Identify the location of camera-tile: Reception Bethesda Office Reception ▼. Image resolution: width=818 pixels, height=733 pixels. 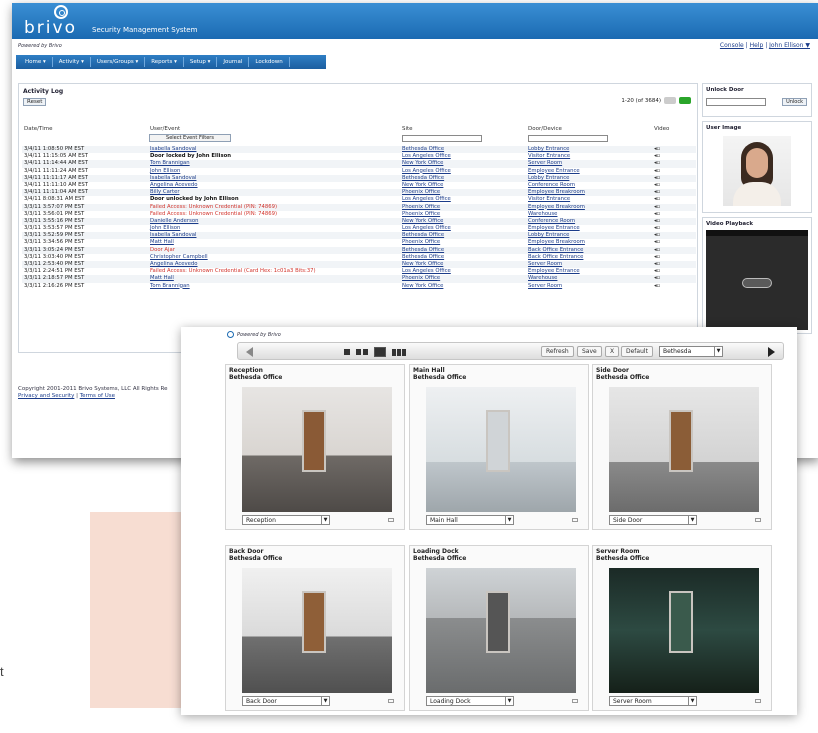
(315, 447).